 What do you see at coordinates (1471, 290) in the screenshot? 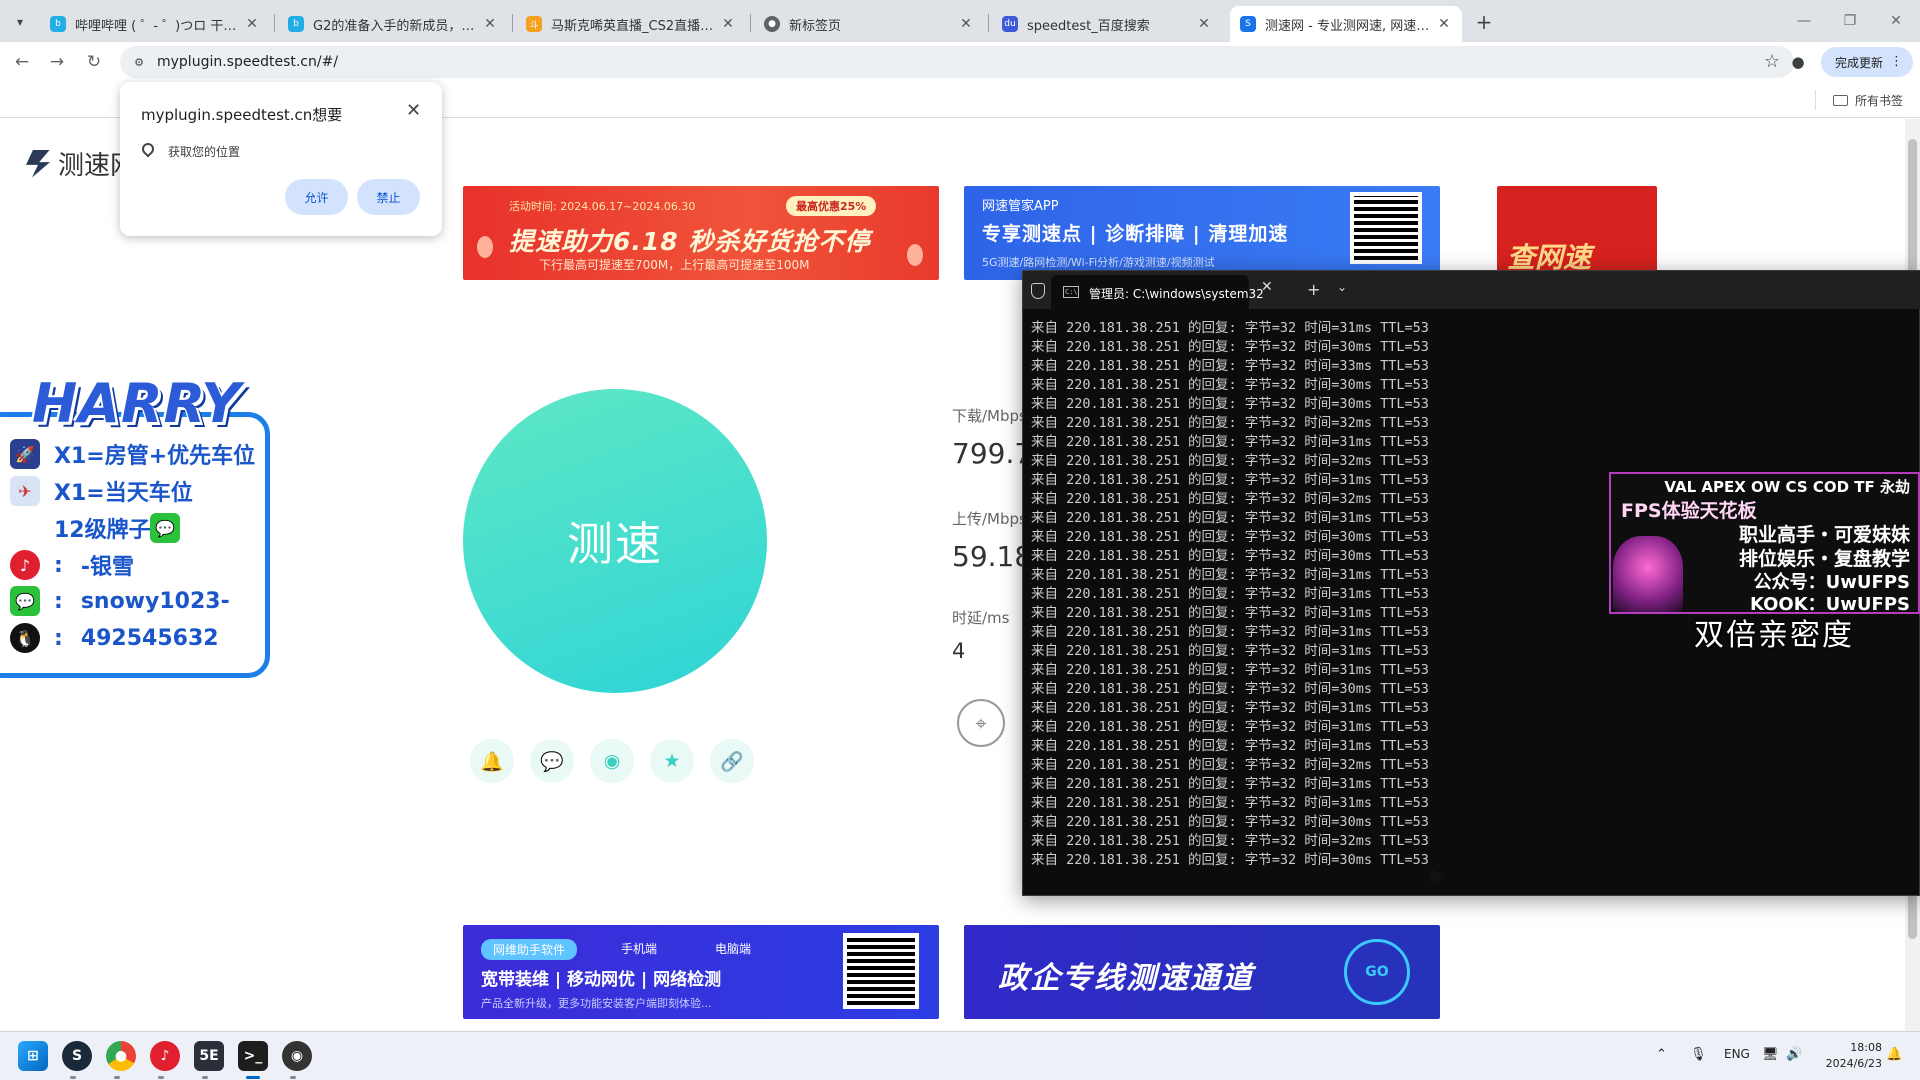
I see `terminal-tab-bar: C:\ 管理员: C:\windows\system32 ✕ + ⌄` at bounding box center [1471, 290].